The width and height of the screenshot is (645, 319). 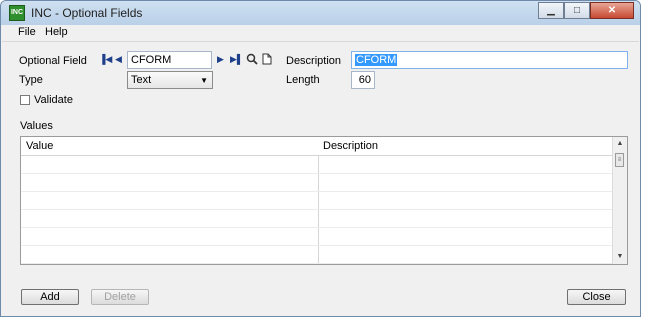 What do you see at coordinates (376, 60) in the screenshot?
I see `description-selected-text: CFORM` at bounding box center [376, 60].